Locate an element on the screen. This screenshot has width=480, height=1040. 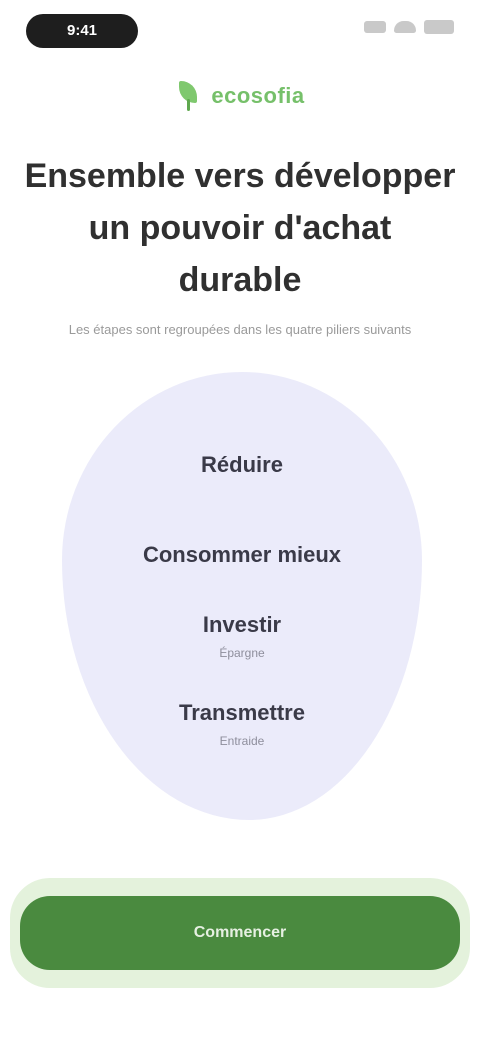
status-time-pill: 9:41 is located at coordinates (82, 31).